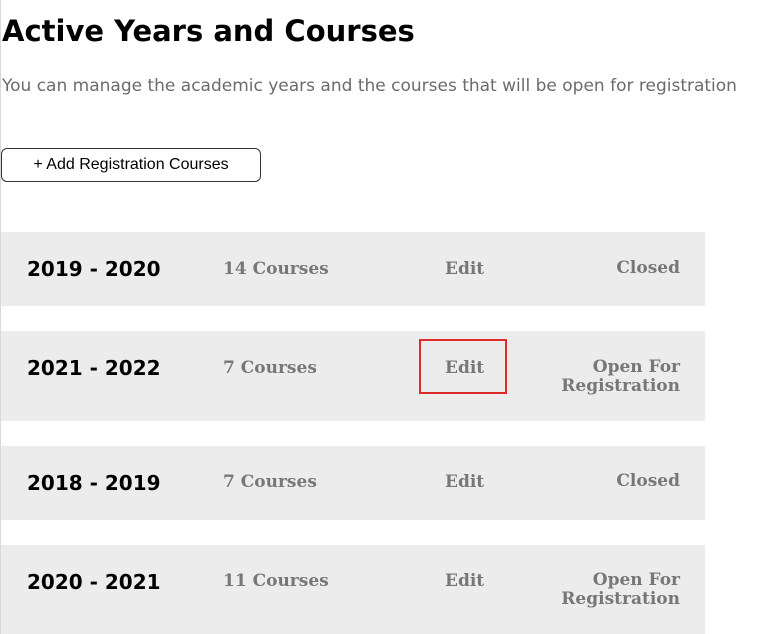 This screenshot has height=634, width=763. I want to click on course-count: 14 Courses, so click(276, 269).